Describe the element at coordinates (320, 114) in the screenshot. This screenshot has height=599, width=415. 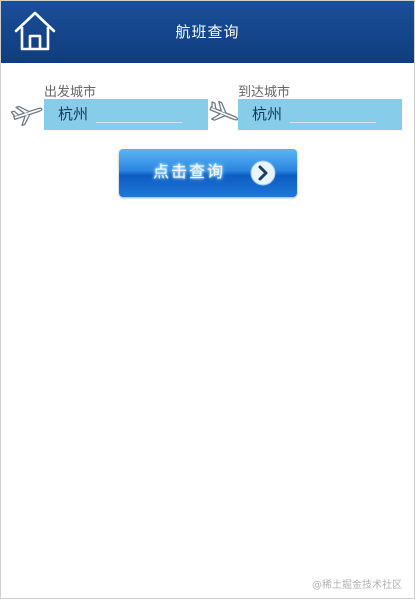
I see `arrival-city-field: 杭州` at that location.